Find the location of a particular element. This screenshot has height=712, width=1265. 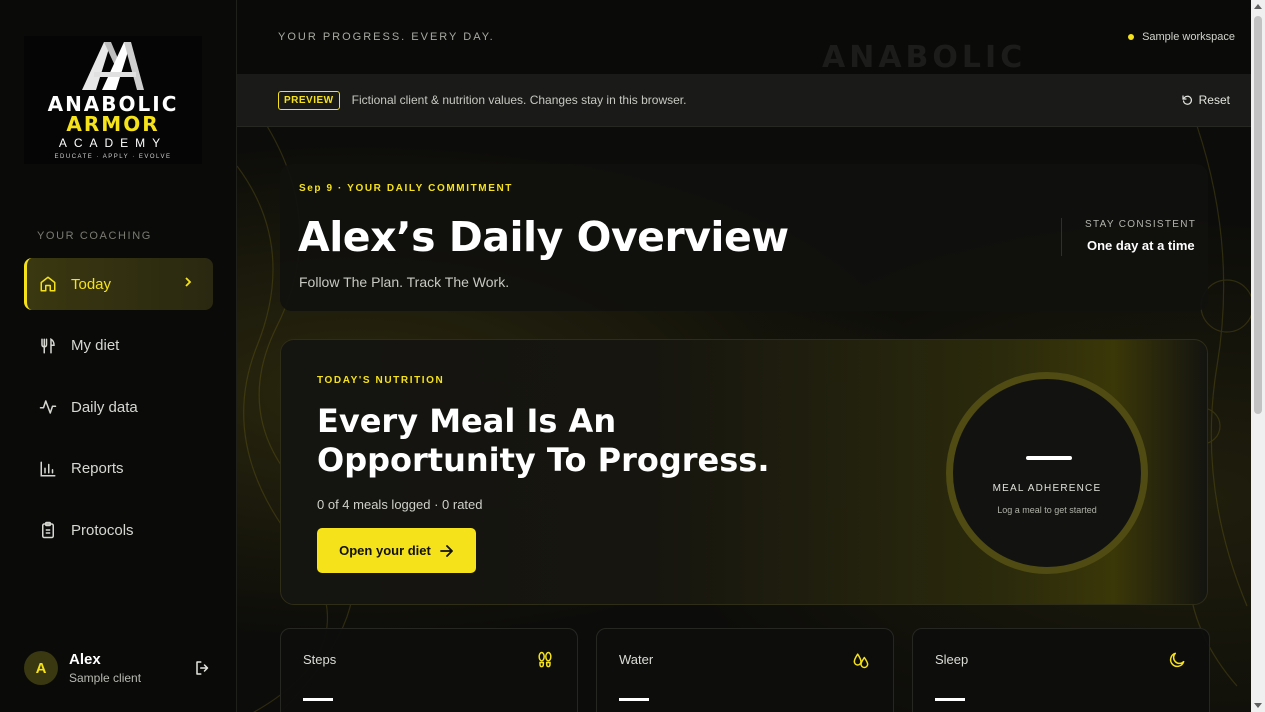

nav-item-label: Daily data is located at coordinates (104, 407).